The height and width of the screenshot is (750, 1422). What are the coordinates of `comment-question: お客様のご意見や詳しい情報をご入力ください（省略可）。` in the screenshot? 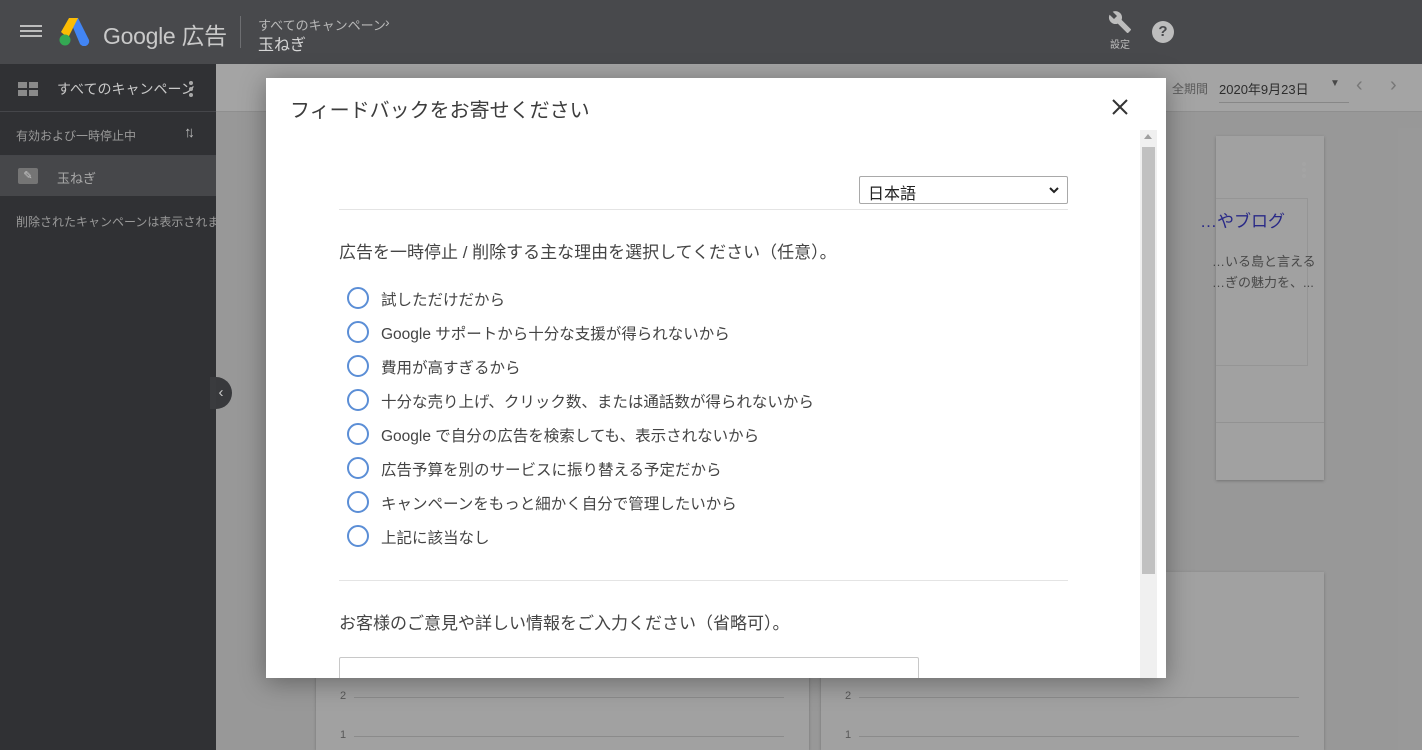 It's located at (564, 623).